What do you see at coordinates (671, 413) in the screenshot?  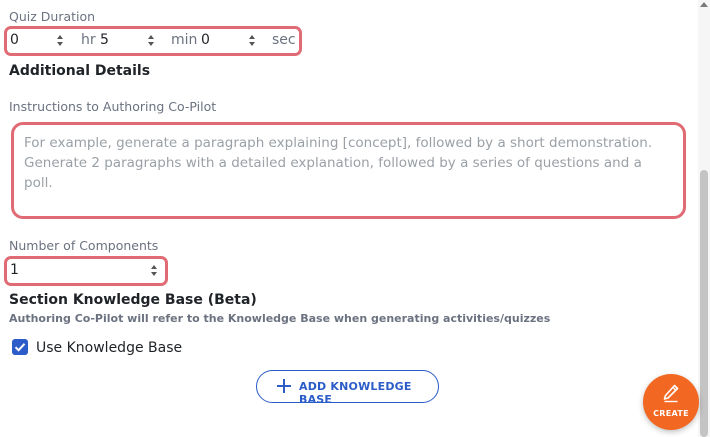 I see `create-button-label: CREATE` at bounding box center [671, 413].